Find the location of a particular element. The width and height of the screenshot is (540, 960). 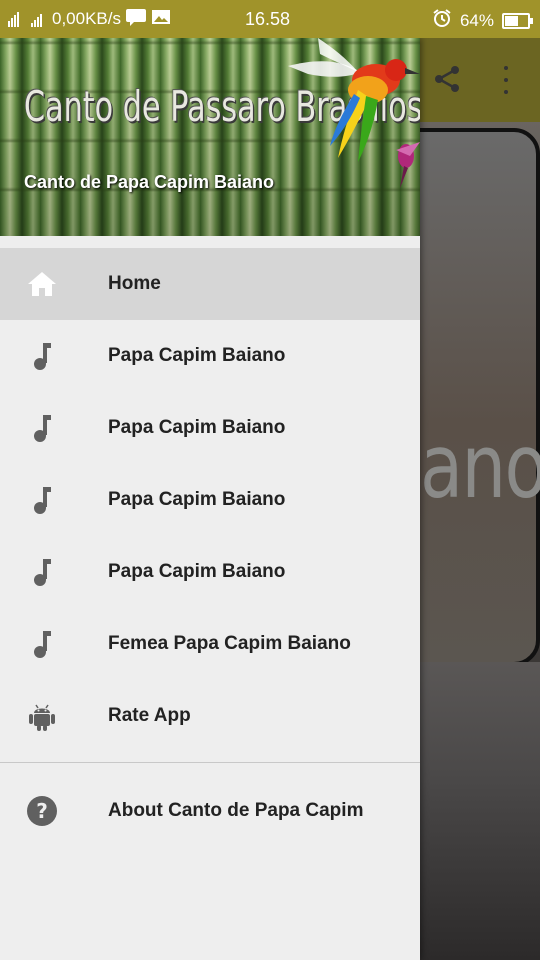

bird-illustration is located at coordinates (354, 113).